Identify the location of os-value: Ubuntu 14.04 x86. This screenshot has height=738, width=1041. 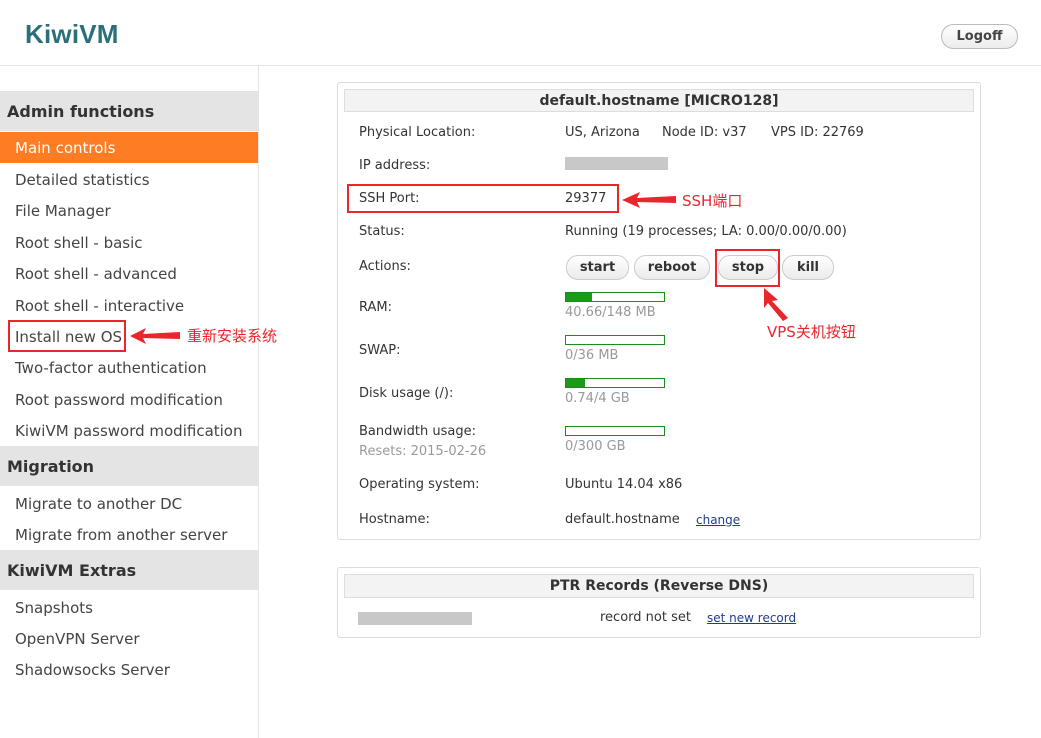
(624, 484).